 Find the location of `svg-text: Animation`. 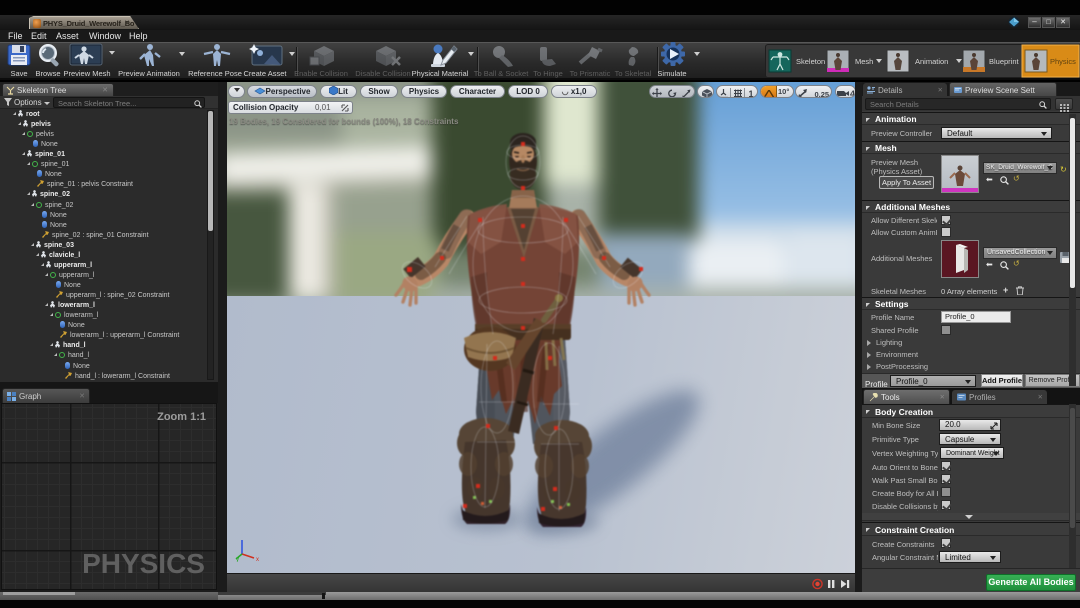

svg-text: Animation is located at coordinates (931, 61).